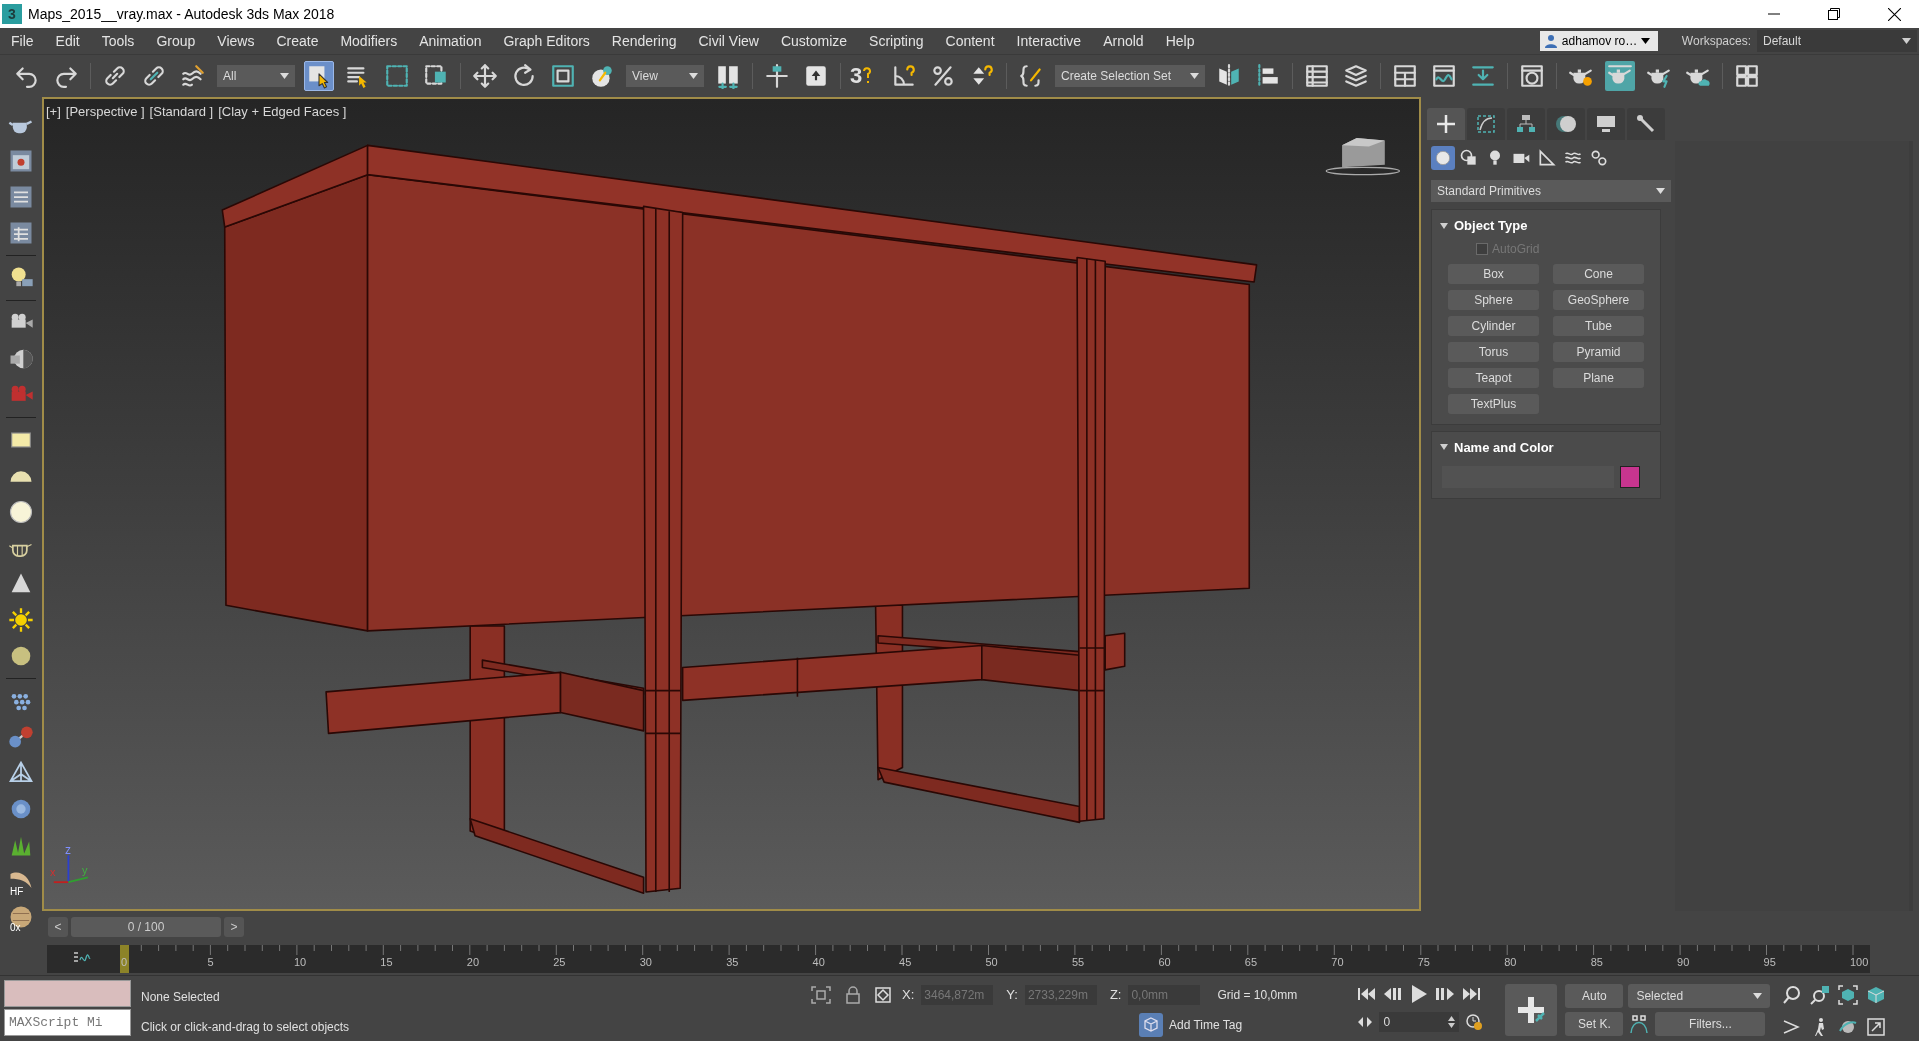  What do you see at coordinates (1130, 76) in the screenshot?
I see `toolbar-dropdown: Create Selection Set` at bounding box center [1130, 76].